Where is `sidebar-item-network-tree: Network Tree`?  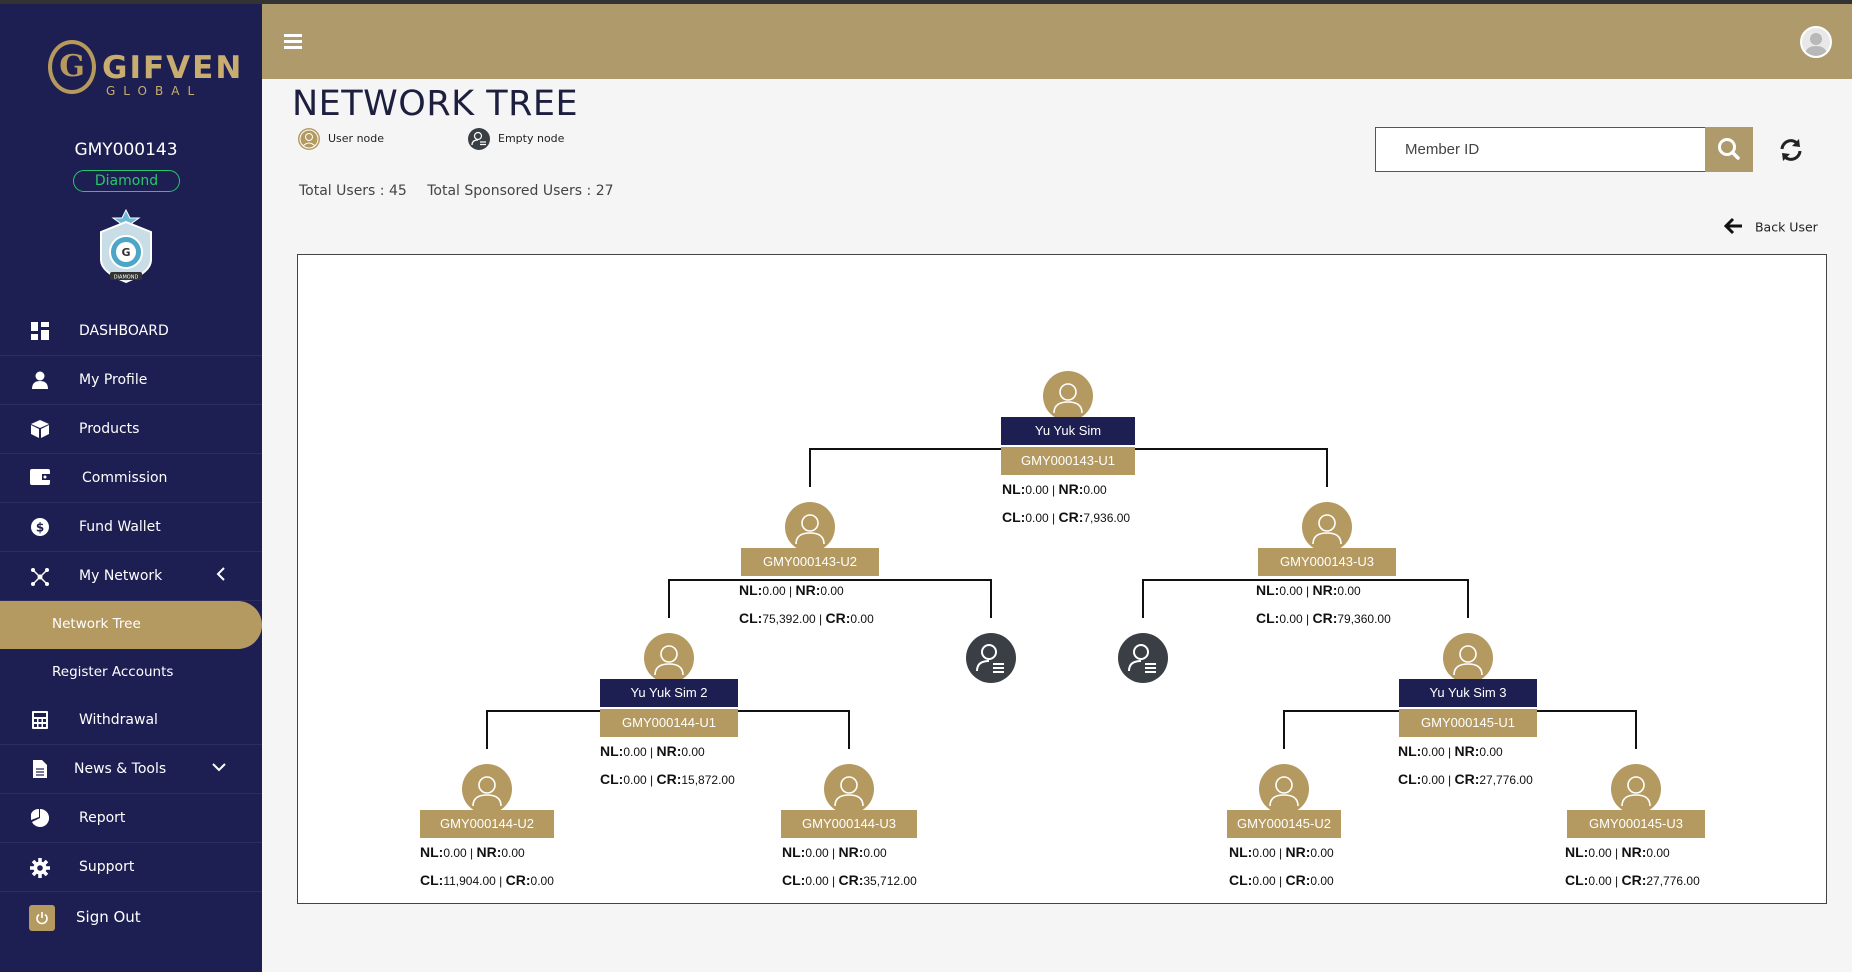 sidebar-item-network-tree: Network Tree is located at coordinates (131, 625).